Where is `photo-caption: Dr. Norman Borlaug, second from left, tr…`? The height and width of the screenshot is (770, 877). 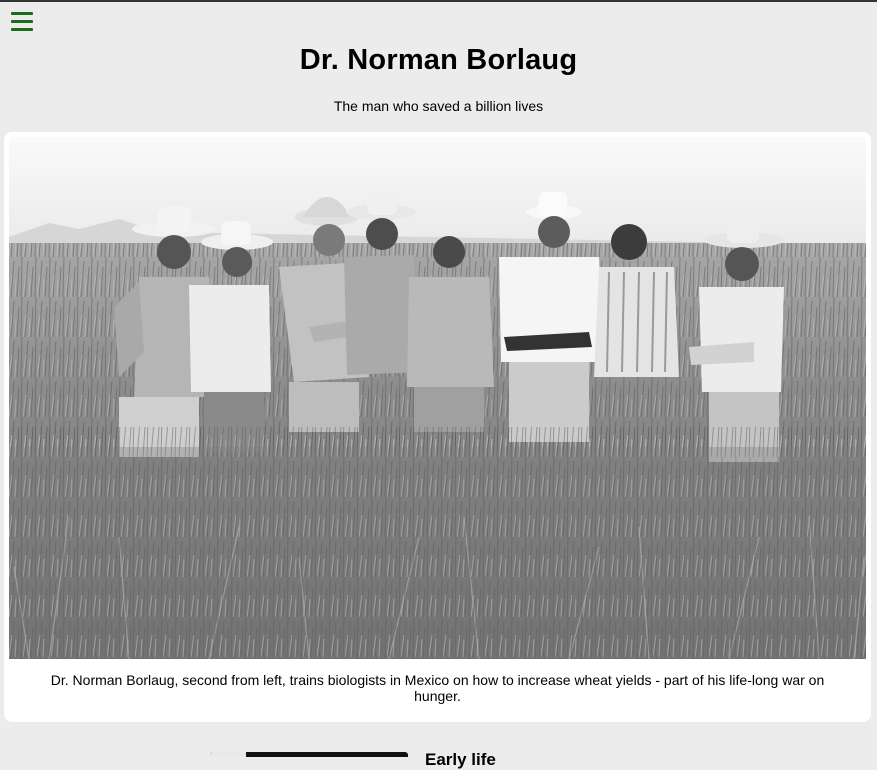
photo-caption: Dr. Norman Borlaug, second from left, tr… is located at coordinates (437, 688).